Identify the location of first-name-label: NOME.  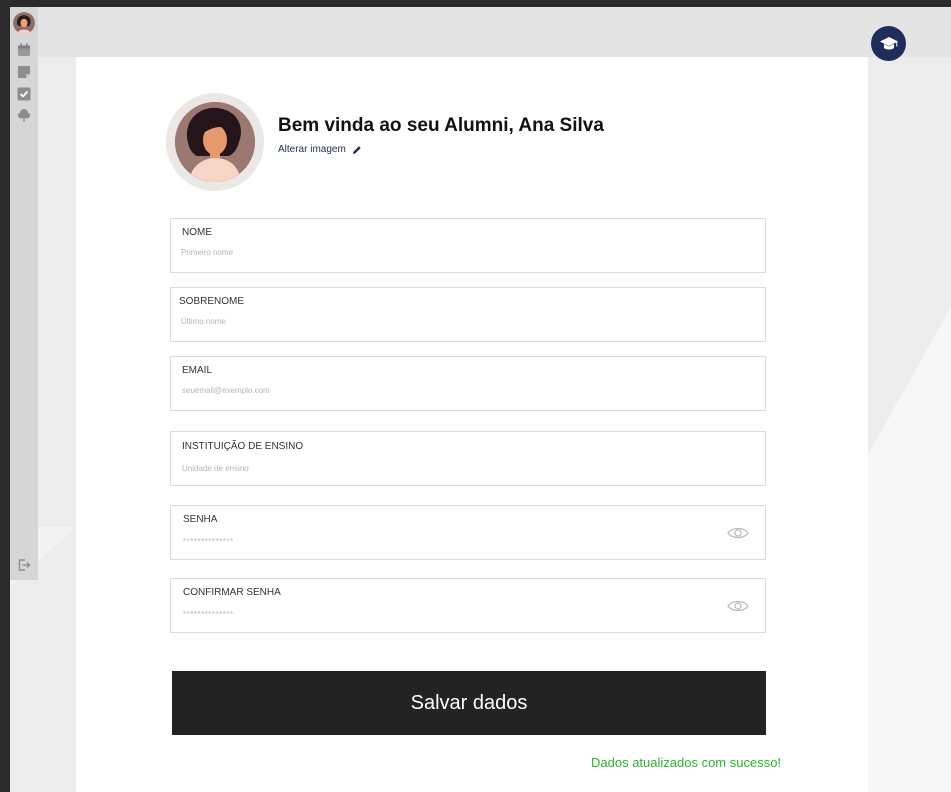
(197, 232).